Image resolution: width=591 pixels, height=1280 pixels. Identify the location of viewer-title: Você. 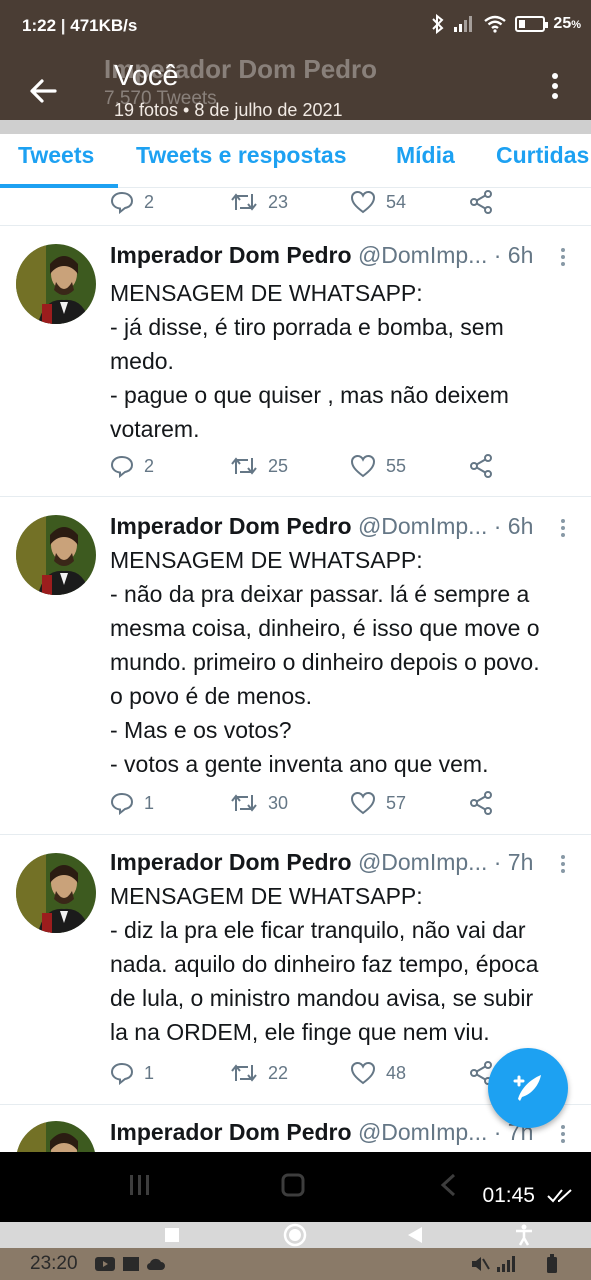
(146, 76).